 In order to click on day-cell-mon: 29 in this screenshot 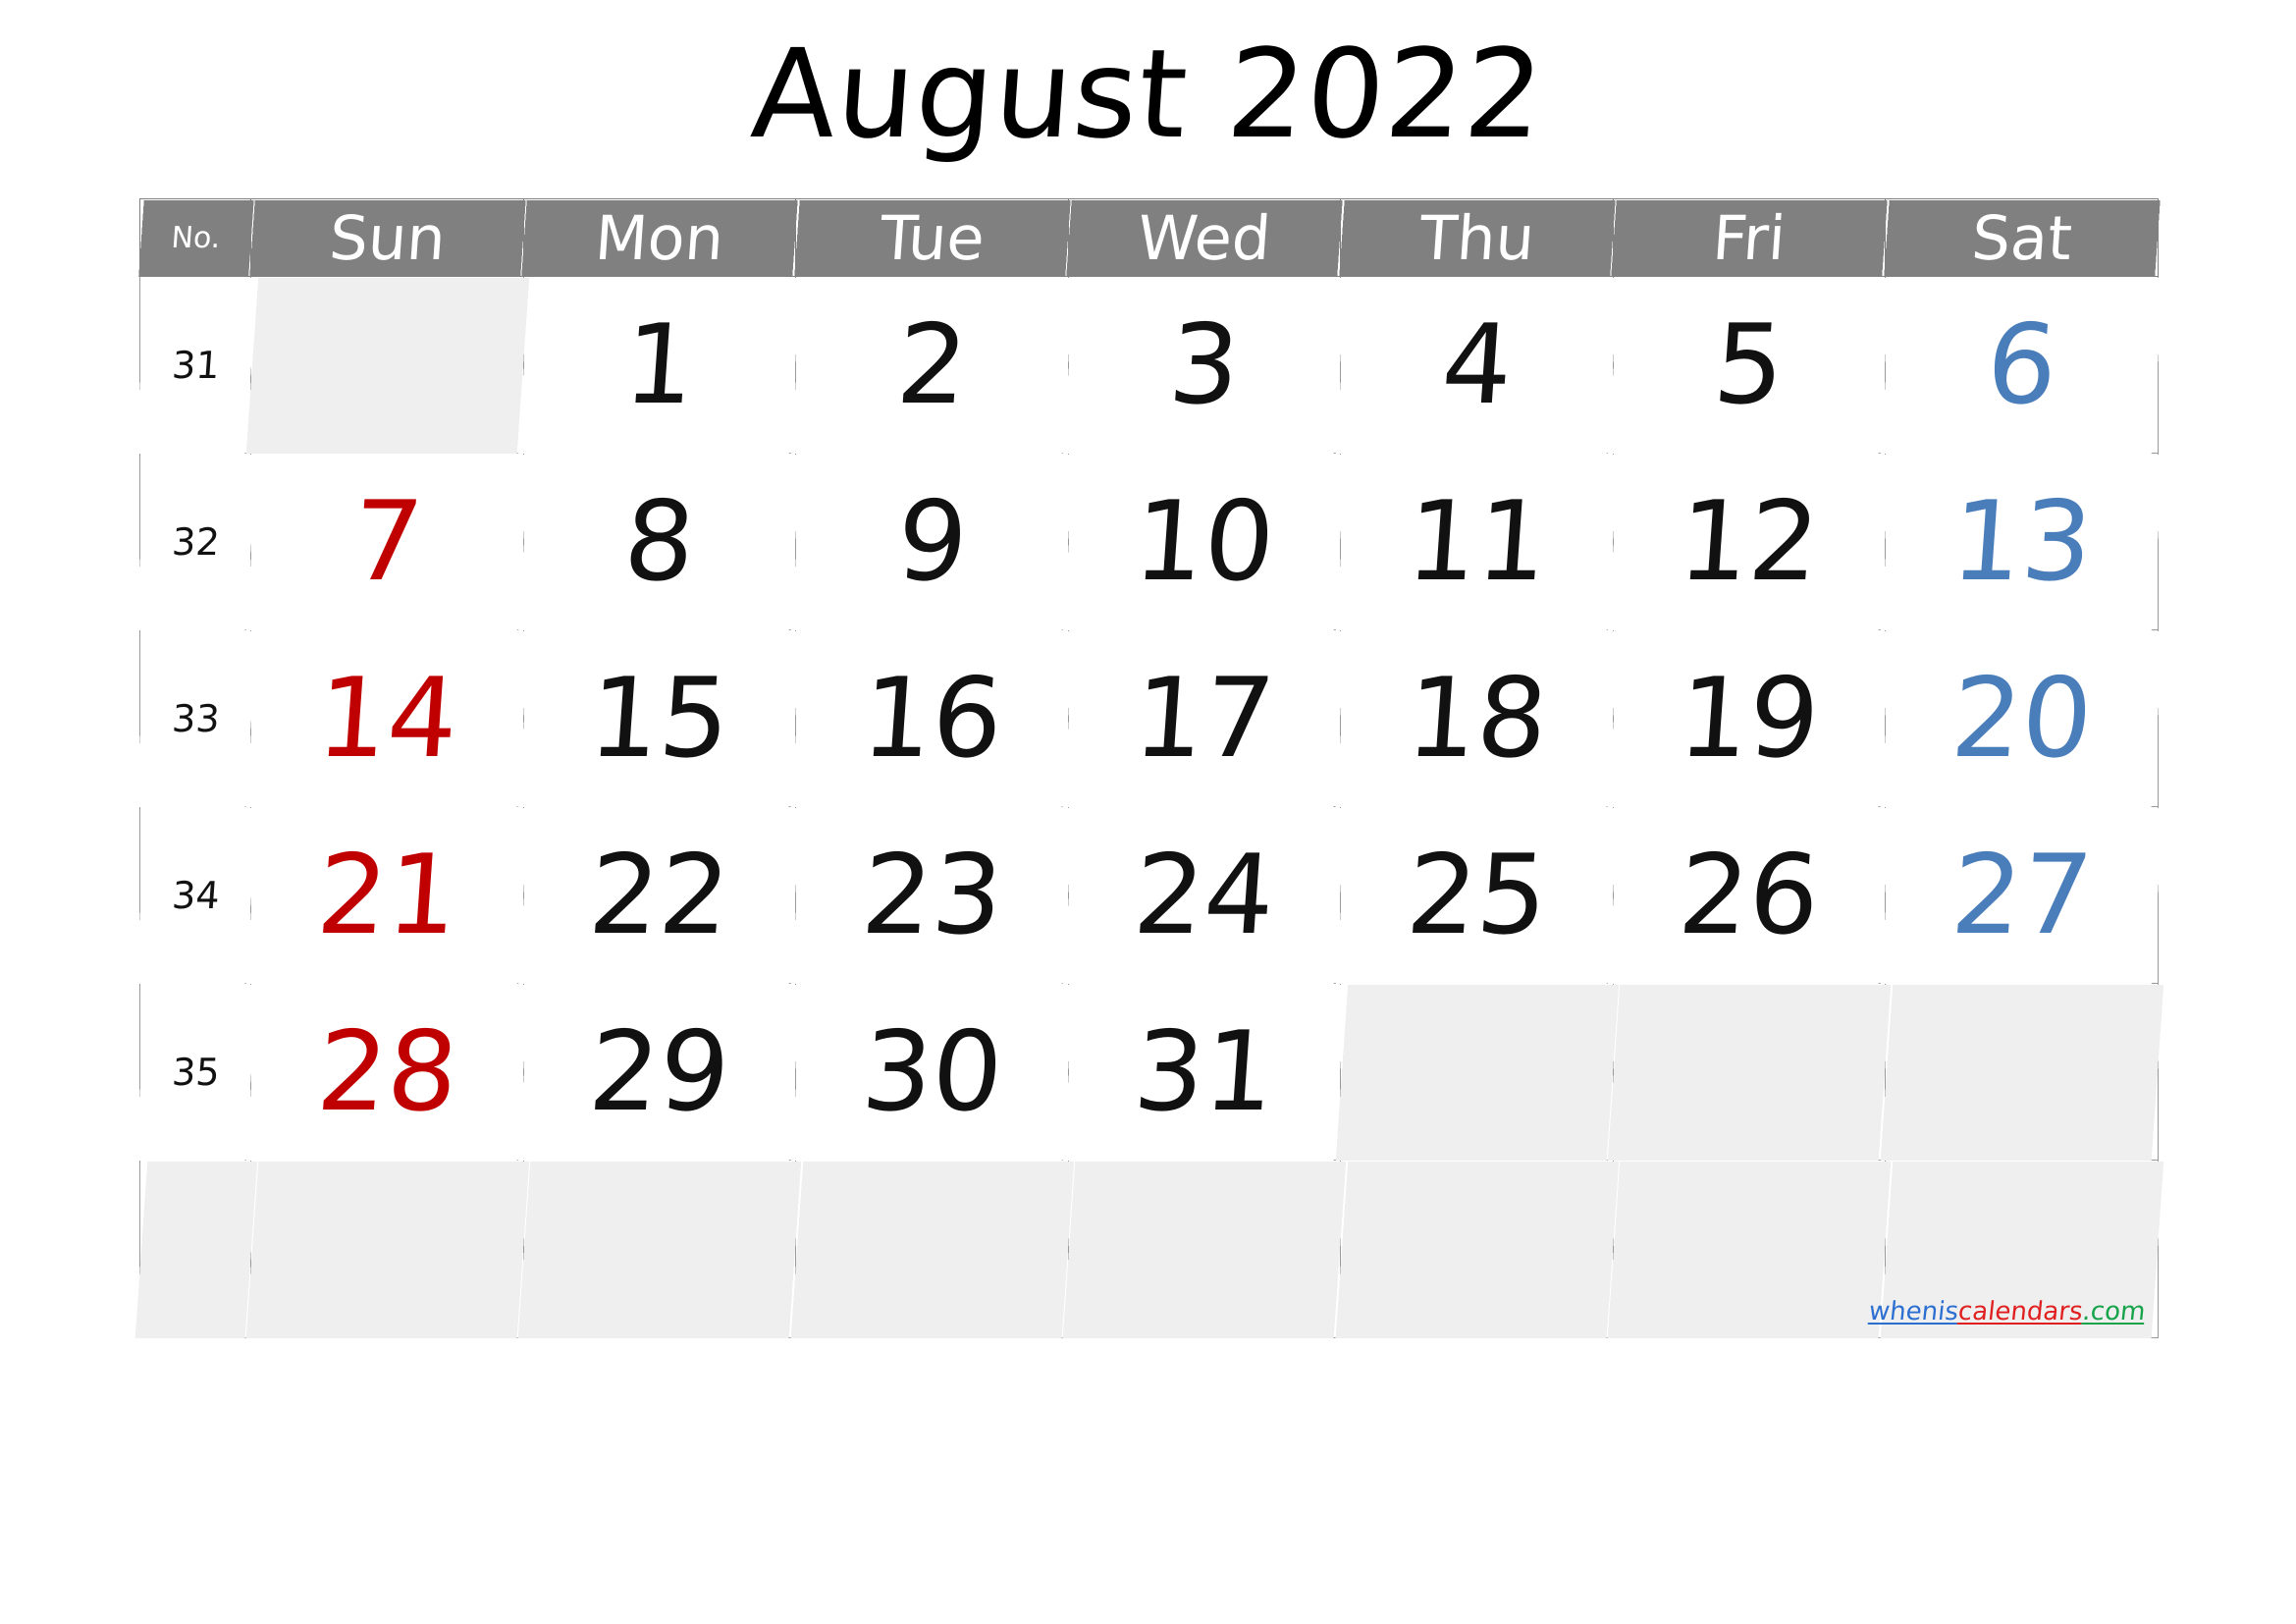, I will do `click(659, 1072)`.